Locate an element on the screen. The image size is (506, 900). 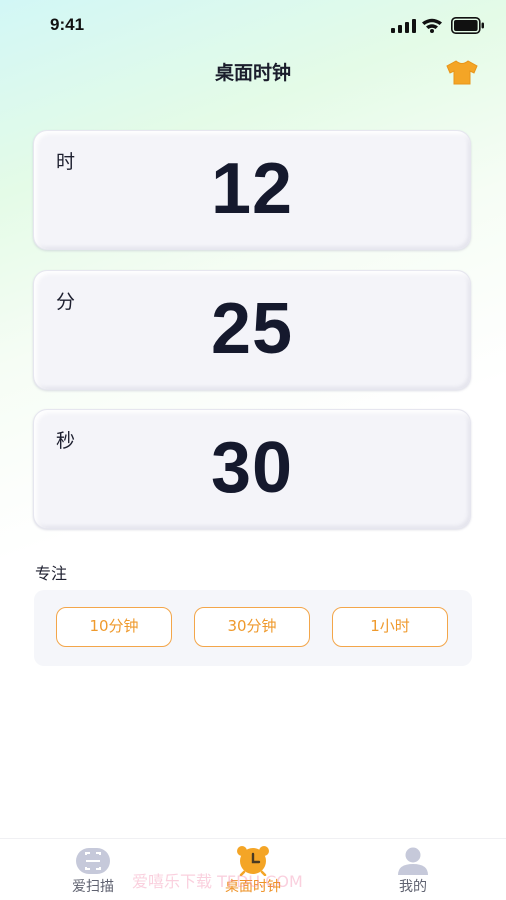
hour-card: 时 12 is located at coordinates (252, 190).